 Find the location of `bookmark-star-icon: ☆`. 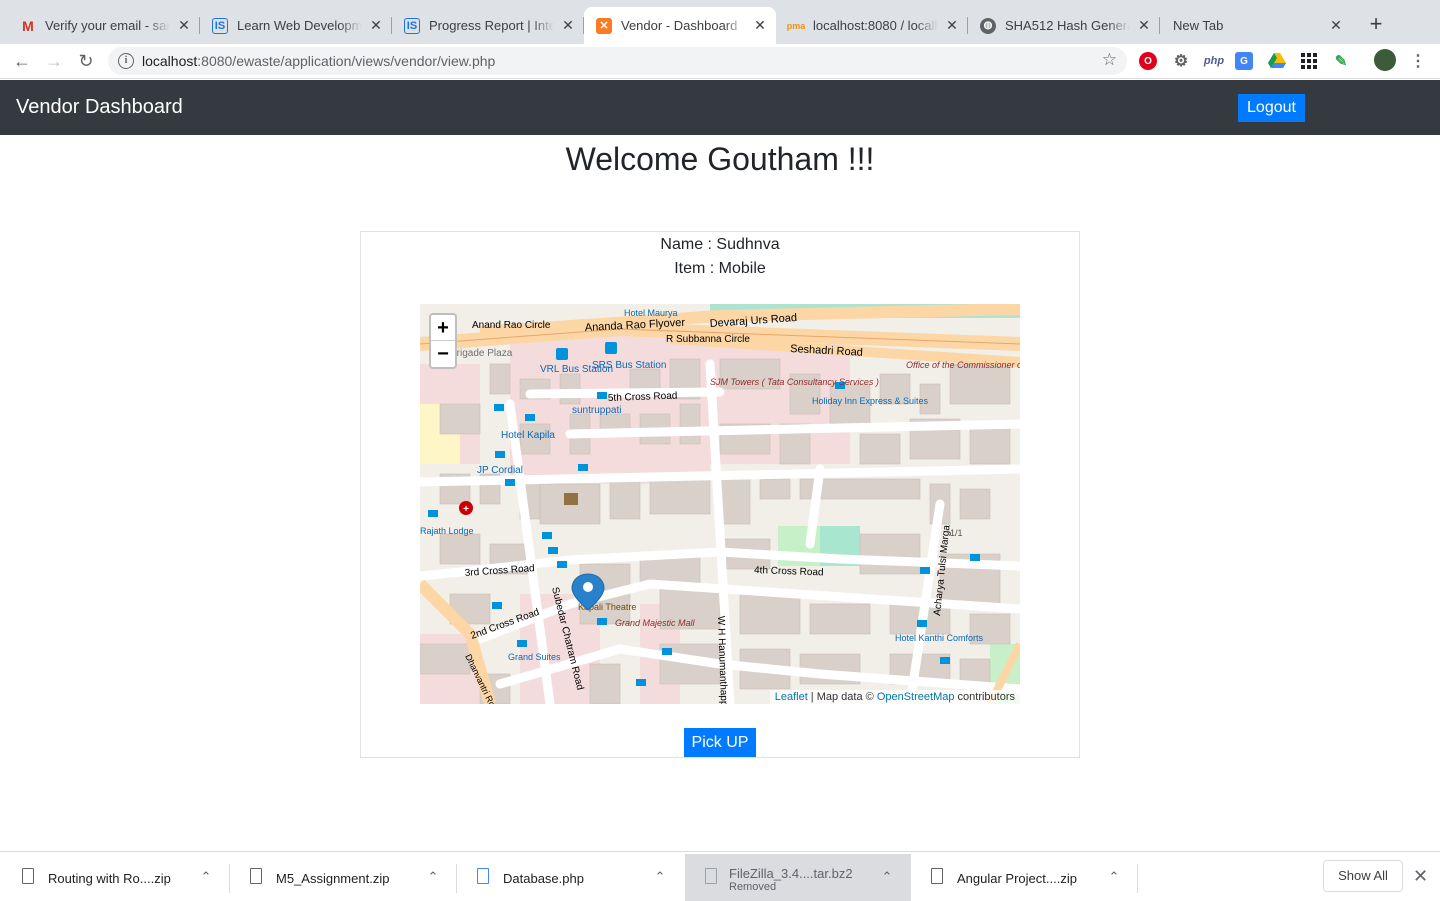

bookmark-star-icon: ☆ is located at coordinates (1109, 60).